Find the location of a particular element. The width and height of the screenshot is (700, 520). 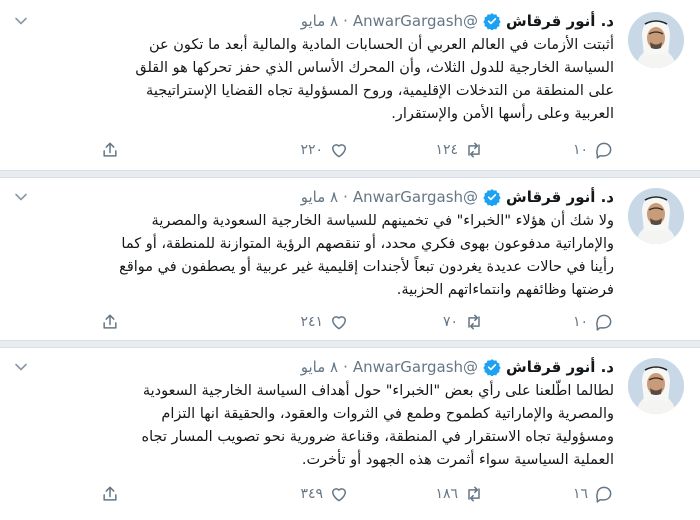

retweet-count: ١٨٦ is located at coordinates (446, 494).